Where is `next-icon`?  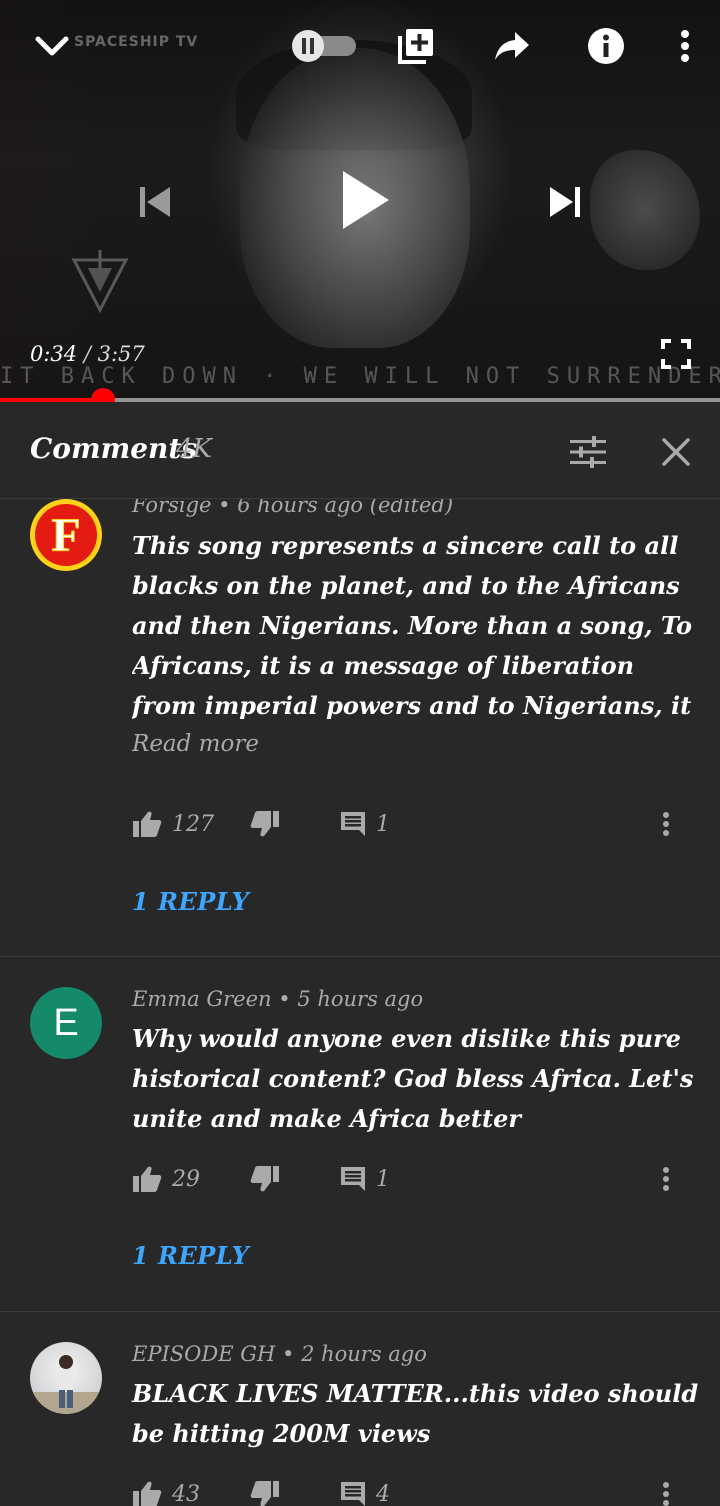
next-icon is located at coordinates (565, 202).